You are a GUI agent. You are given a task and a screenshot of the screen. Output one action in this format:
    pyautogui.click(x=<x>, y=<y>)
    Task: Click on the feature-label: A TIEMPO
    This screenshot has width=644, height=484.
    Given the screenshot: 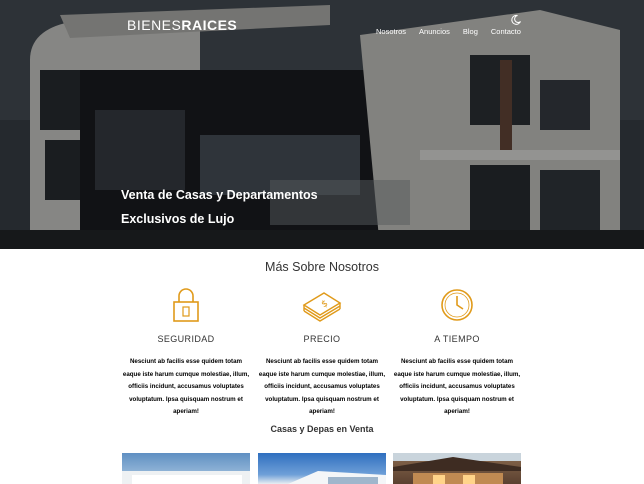 What is the action you would take?
    pyautogui.click(x=457, y=339)
    